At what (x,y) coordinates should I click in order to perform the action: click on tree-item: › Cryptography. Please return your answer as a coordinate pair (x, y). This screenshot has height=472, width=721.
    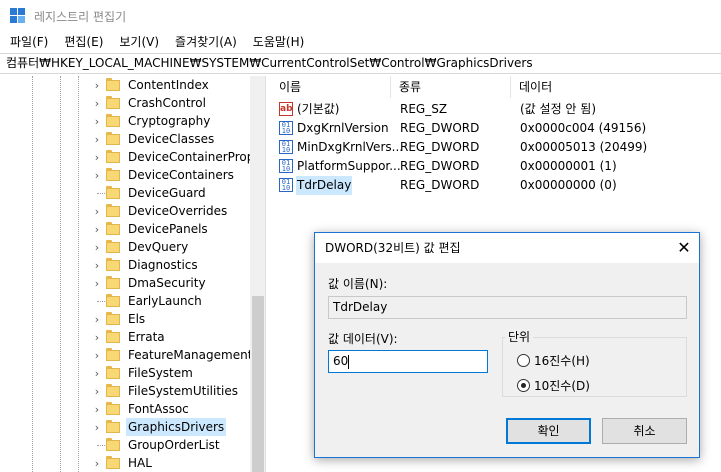
    Looking at the image, I should click on (125, 121).